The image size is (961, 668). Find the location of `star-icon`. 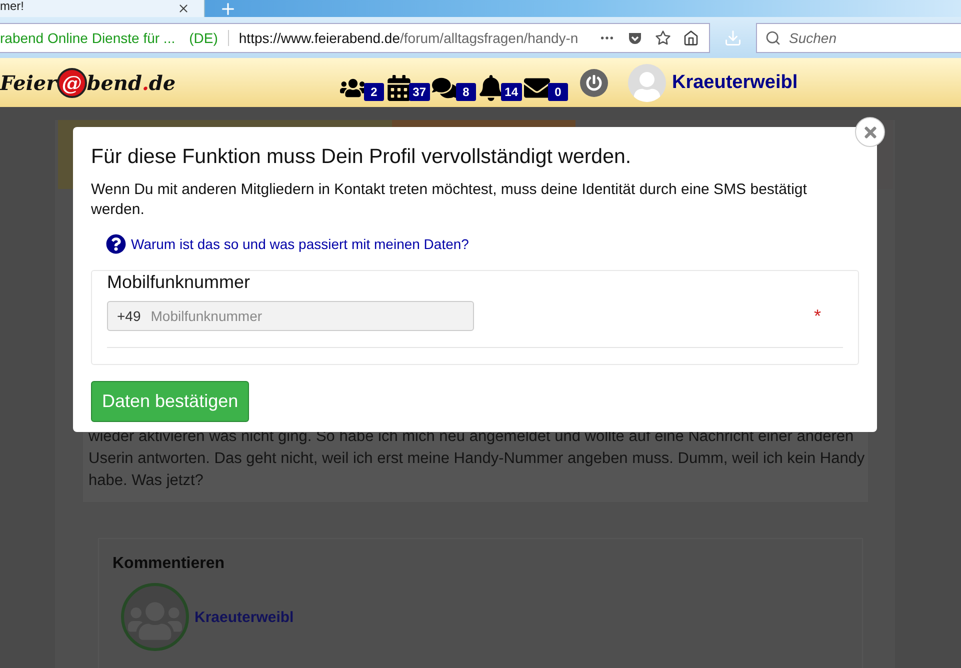

star-icon is located at coordinates (663, 38).